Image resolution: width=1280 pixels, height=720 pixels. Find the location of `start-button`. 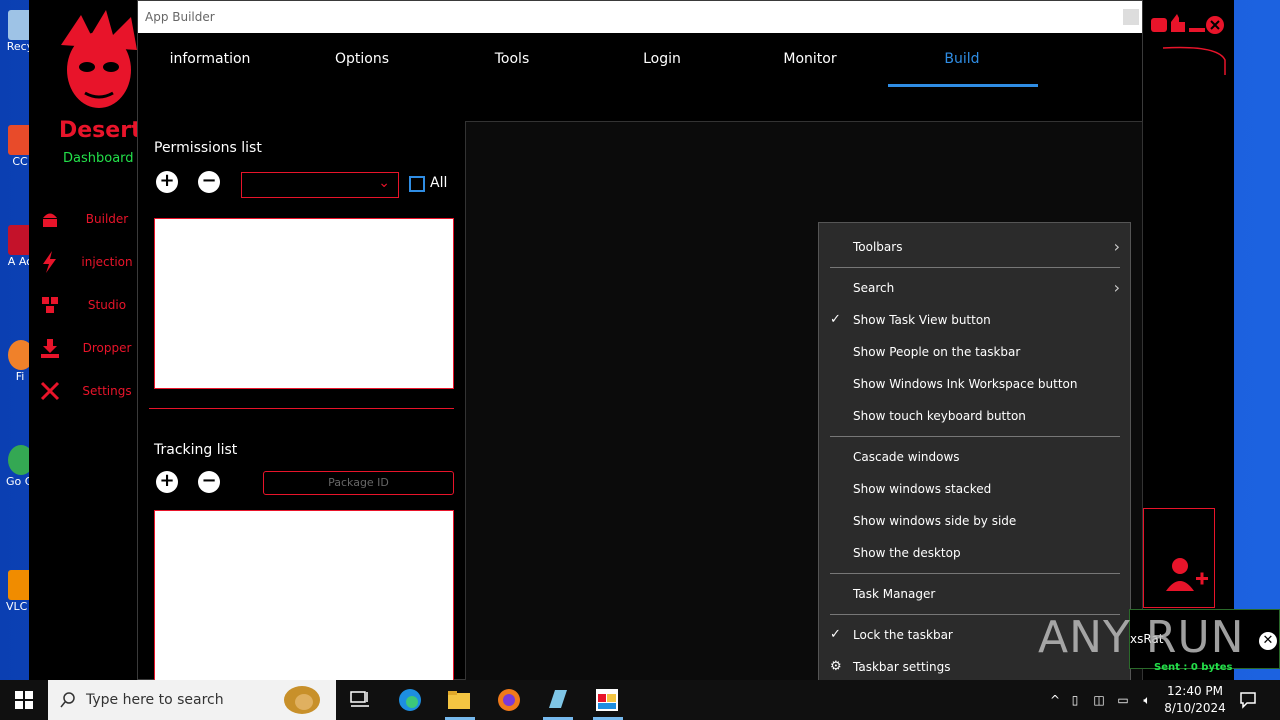

start-button is located at coordinates (24, 700).